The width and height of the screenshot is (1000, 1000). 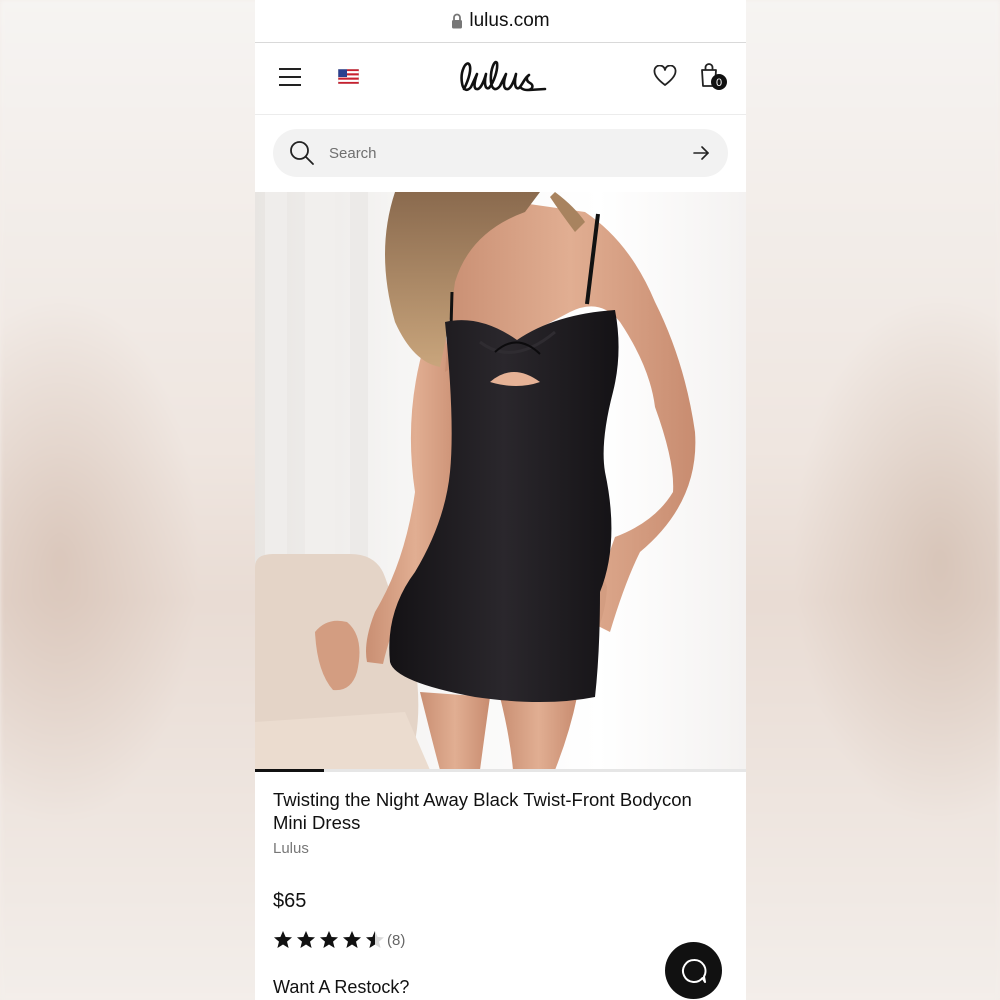 I want to click on lulus-logo, so click(x=500, y=77).